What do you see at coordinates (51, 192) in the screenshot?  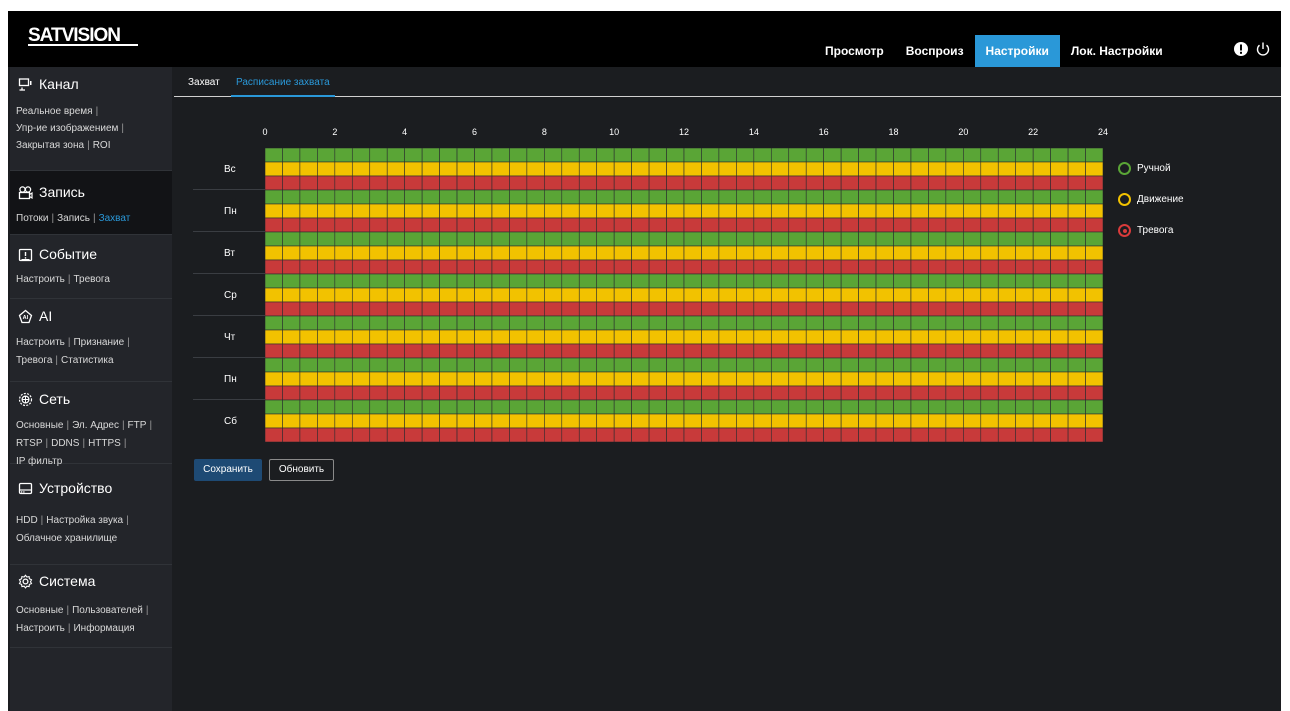 I see `sidebar-heading-1: Запись` at bounding box center [51, 192].